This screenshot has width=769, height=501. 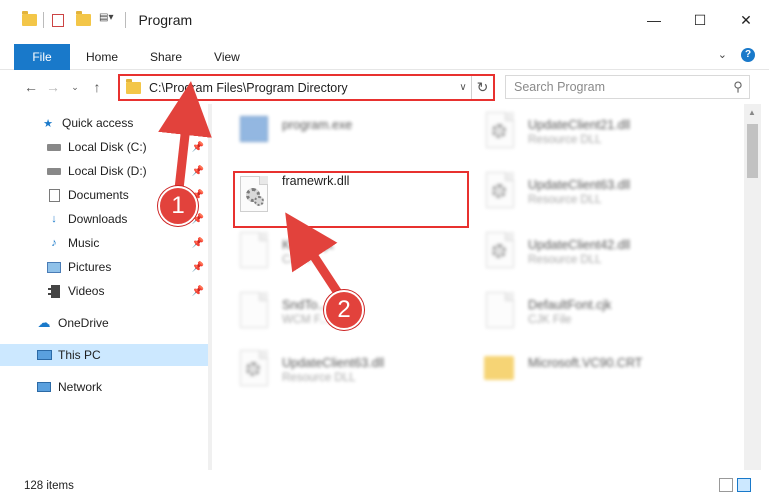 I want to click on refresh-icon: ↻, so click(x=482, y=87).